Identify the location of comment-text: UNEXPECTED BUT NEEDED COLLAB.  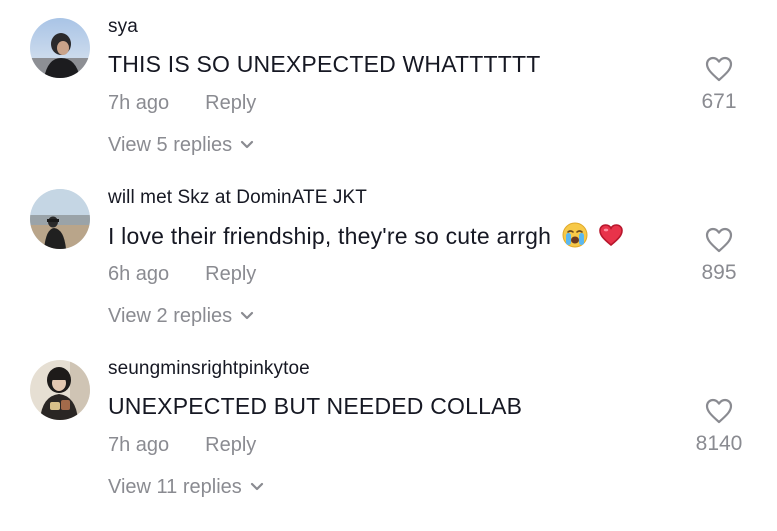
(315, 406).